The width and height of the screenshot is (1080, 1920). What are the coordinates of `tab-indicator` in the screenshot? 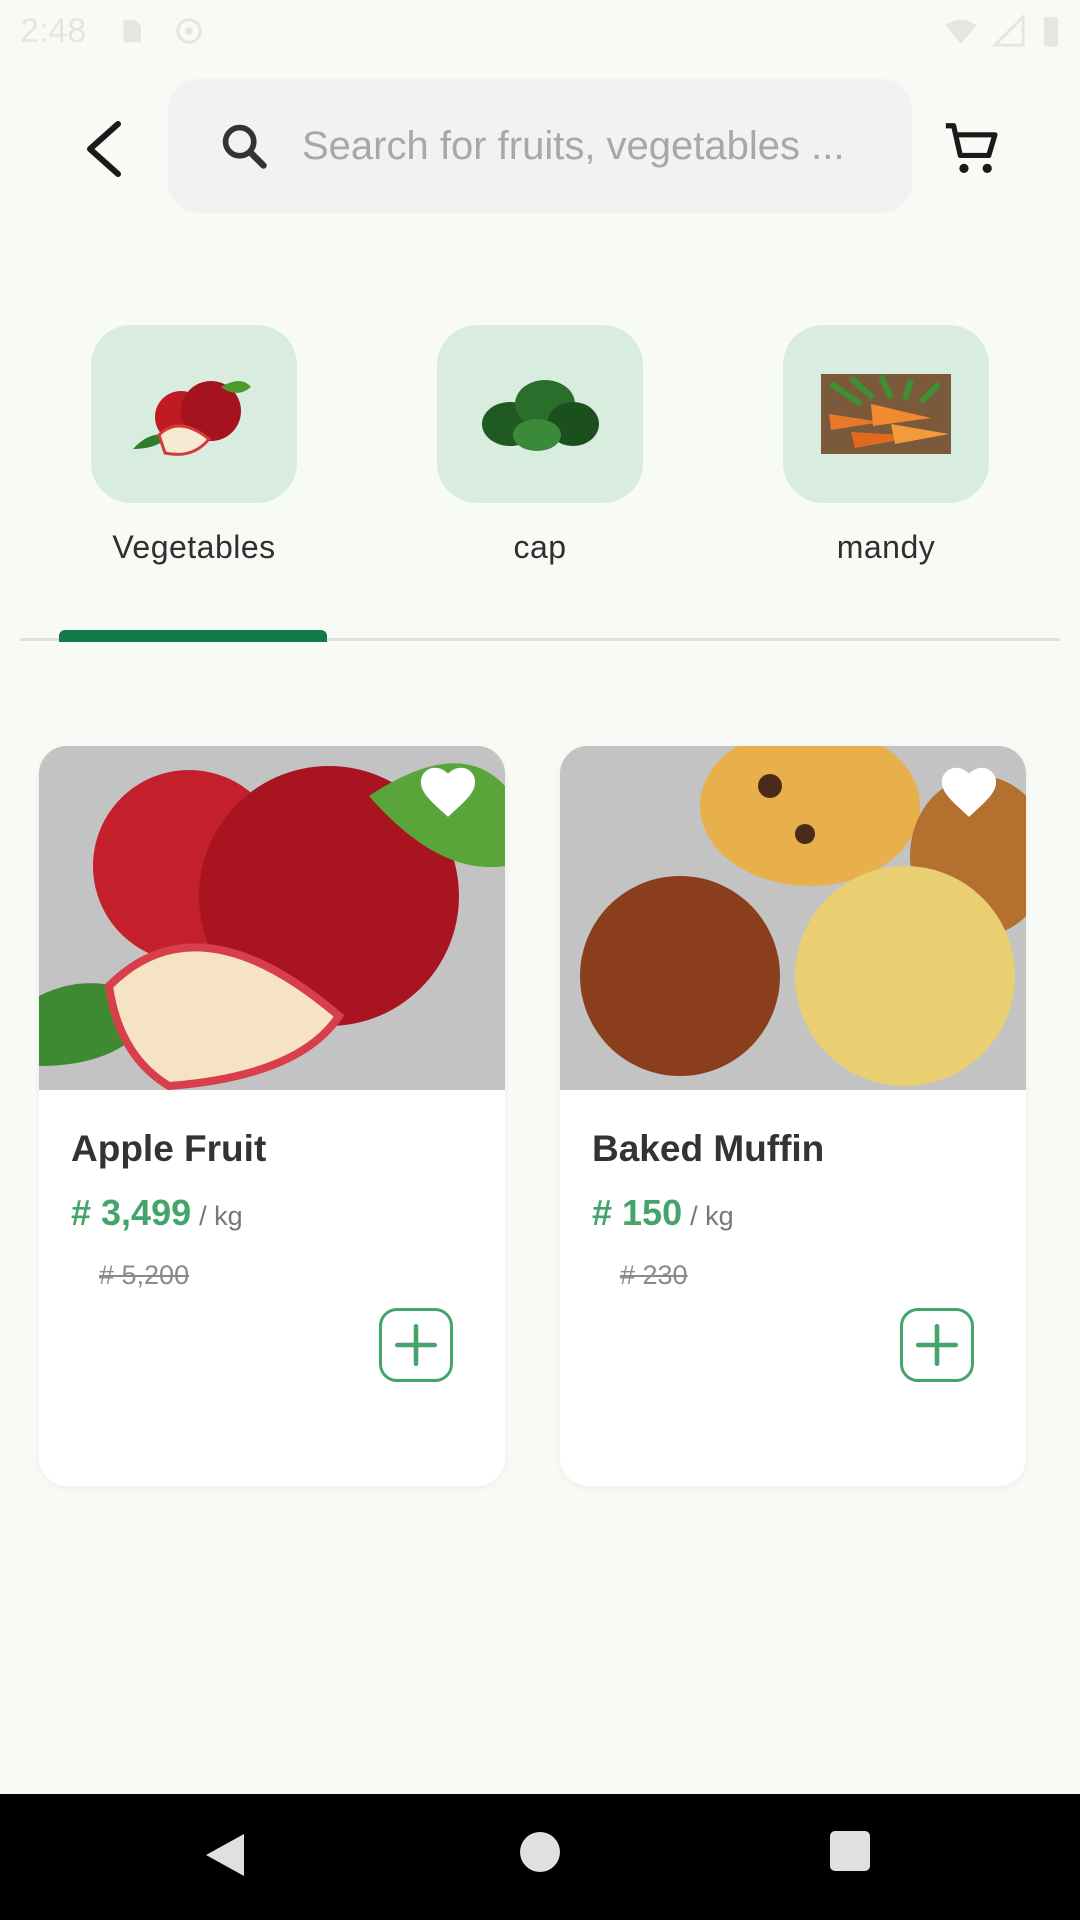 It's located at (193, 636).